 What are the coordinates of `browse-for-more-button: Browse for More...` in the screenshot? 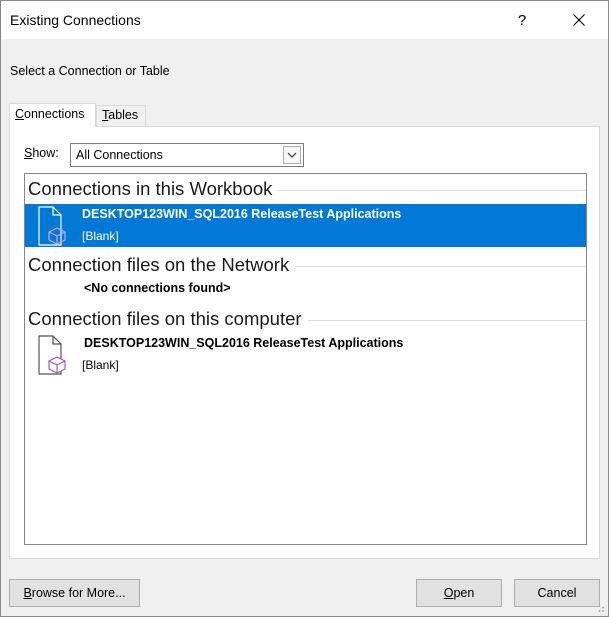 It's located at (74, 593).